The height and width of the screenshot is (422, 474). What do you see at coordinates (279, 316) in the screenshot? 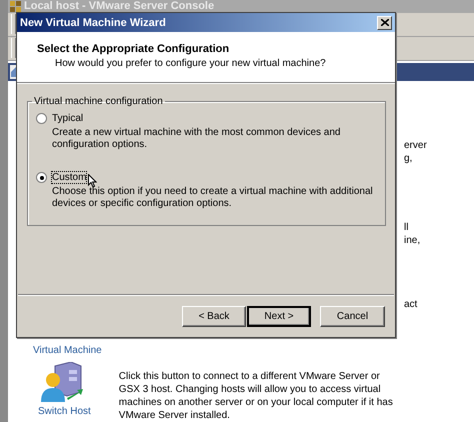
I see `next-button: Next >` at bounding box center [279, 316].